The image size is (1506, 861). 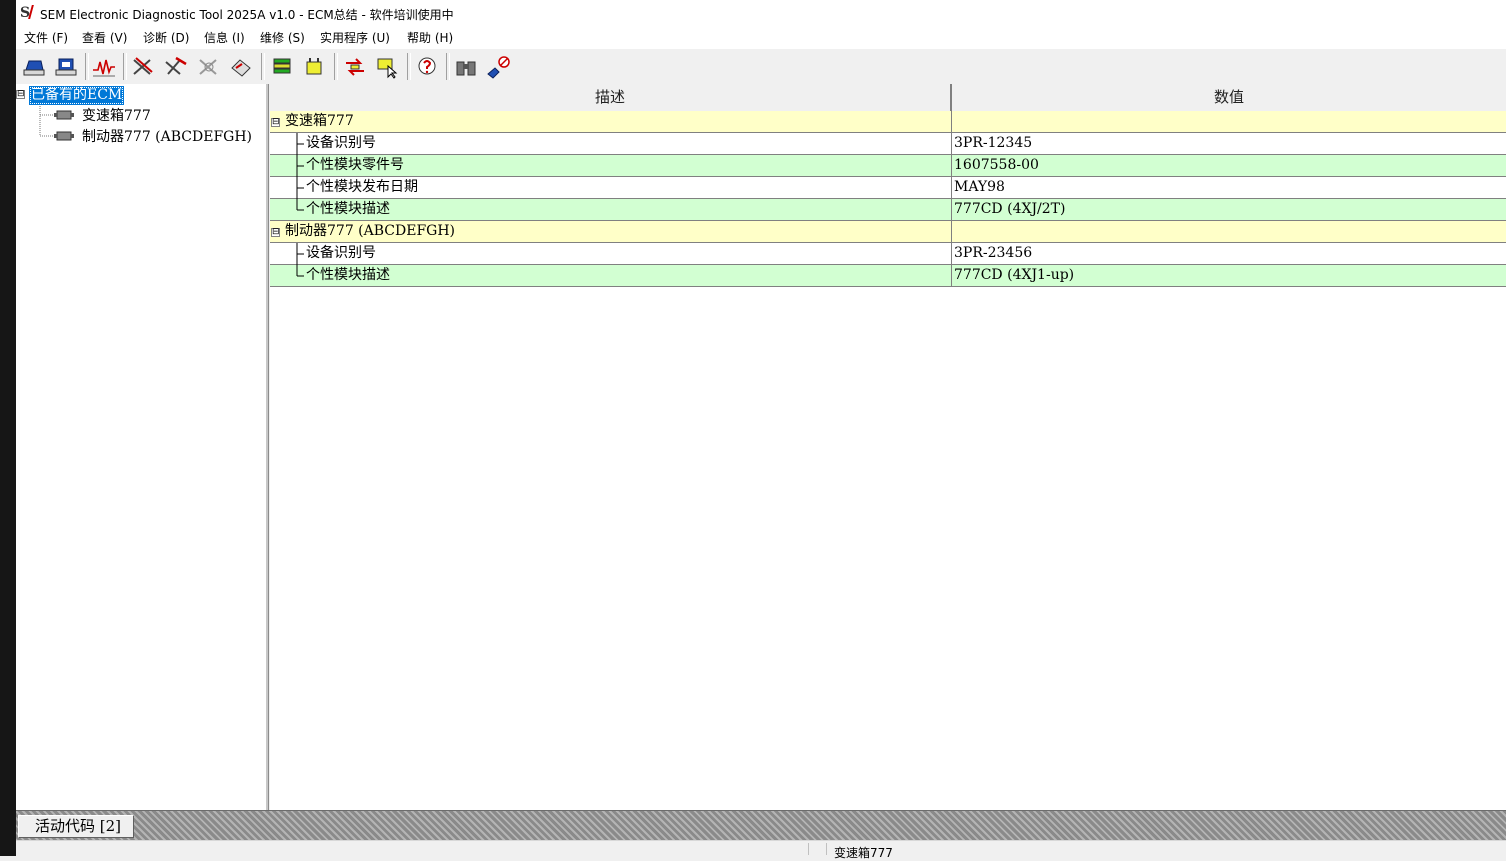 What do you see at coordinates (282, 67) in the screenshot?
I see `calibration-icon` at bounding box center [282, 67].